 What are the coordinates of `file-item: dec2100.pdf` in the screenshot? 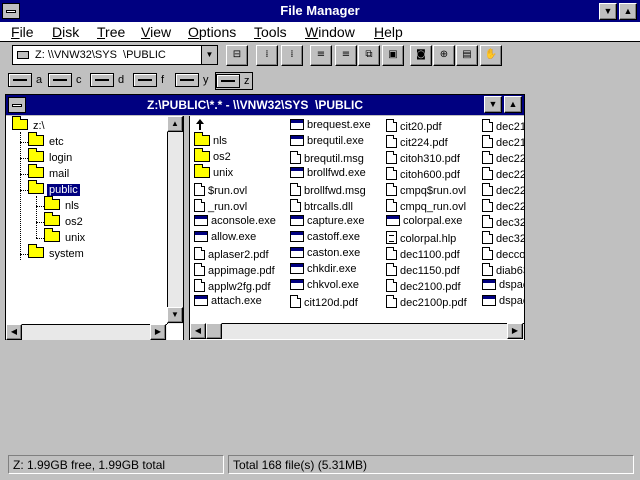 It's located at (423, 287).